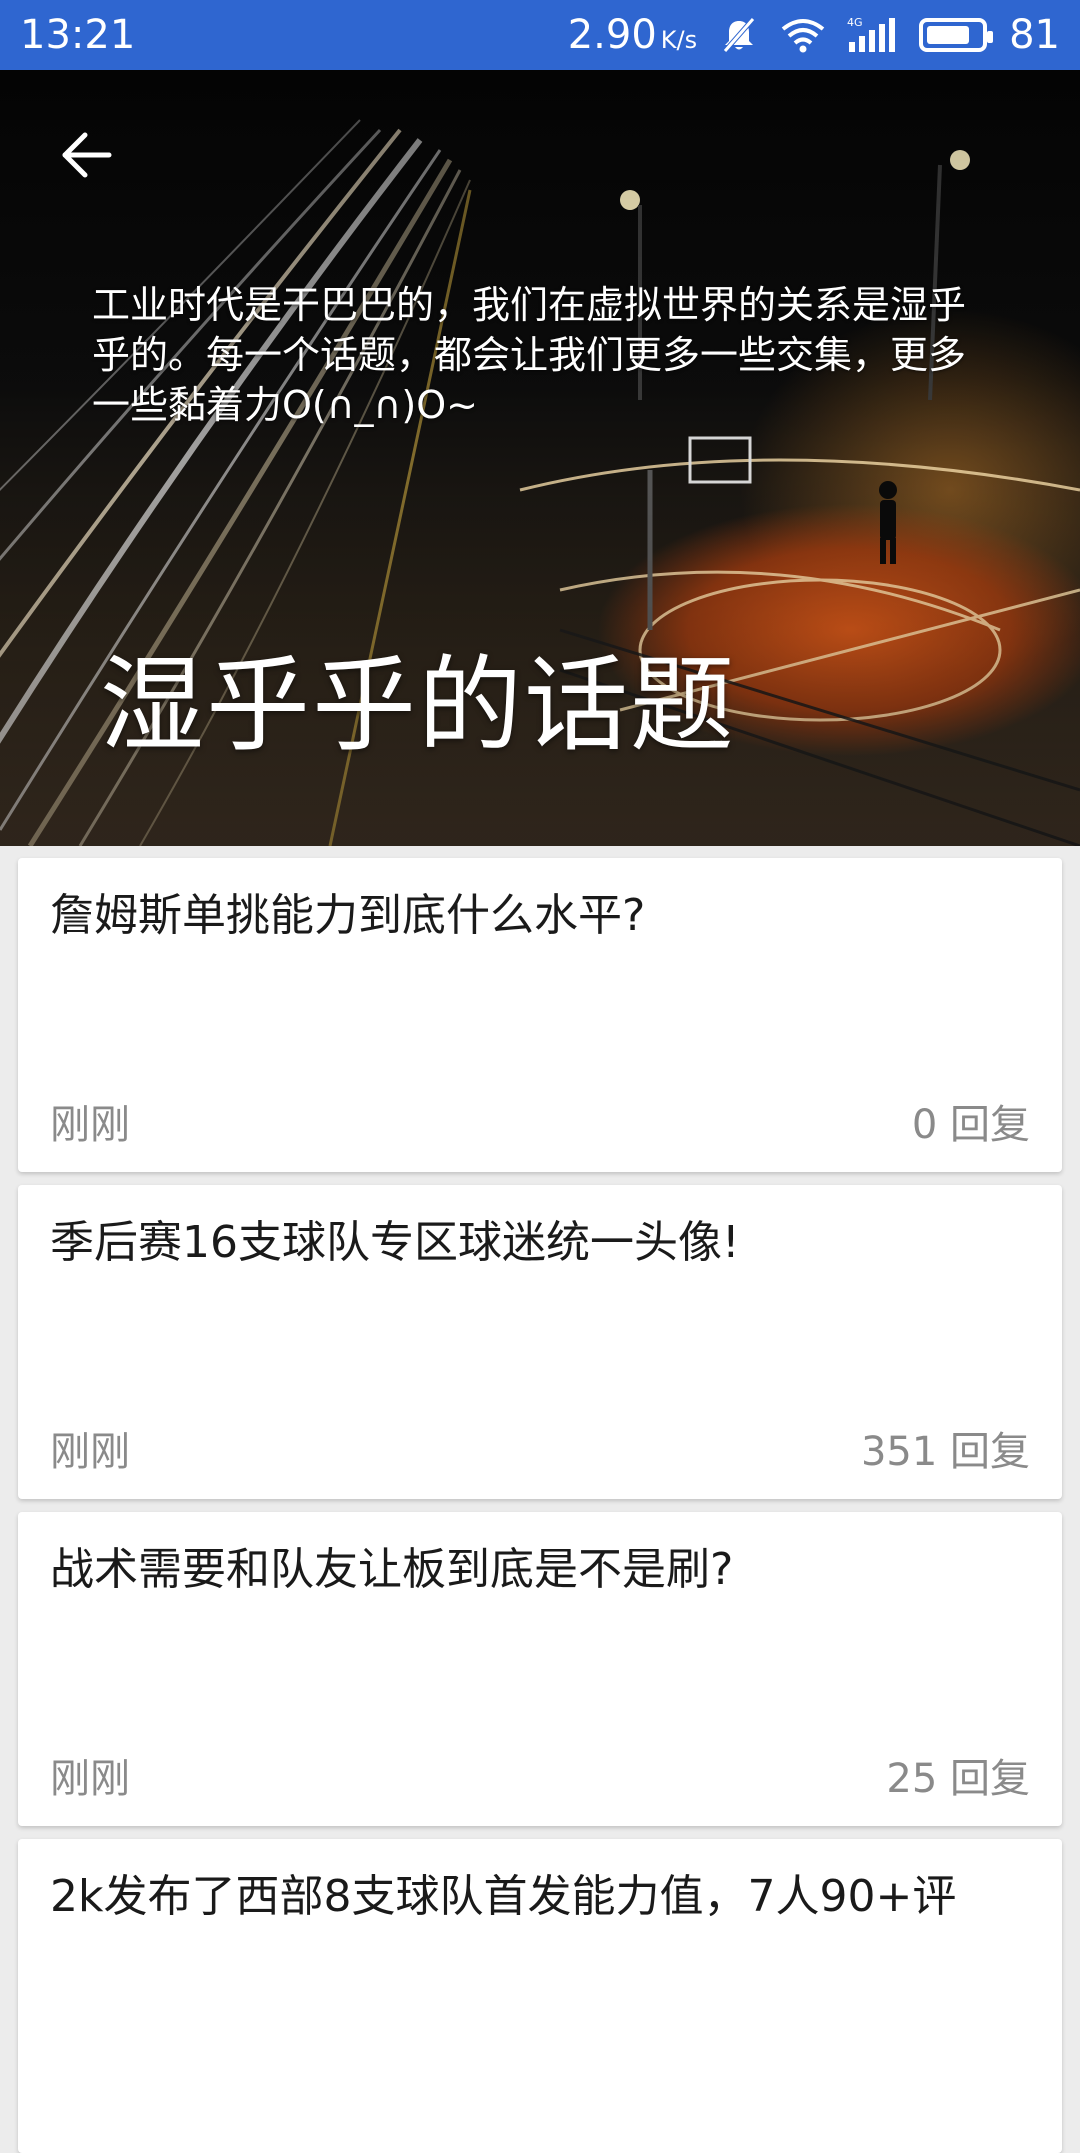 The width and height of the screenshot is (1080, 2153). Describe the element at coordinates (540, 1669) in the screenshot. I see `topic-card: 战术需要和队友让板到底是不是刷? 刚刚 25 回复` at that location.